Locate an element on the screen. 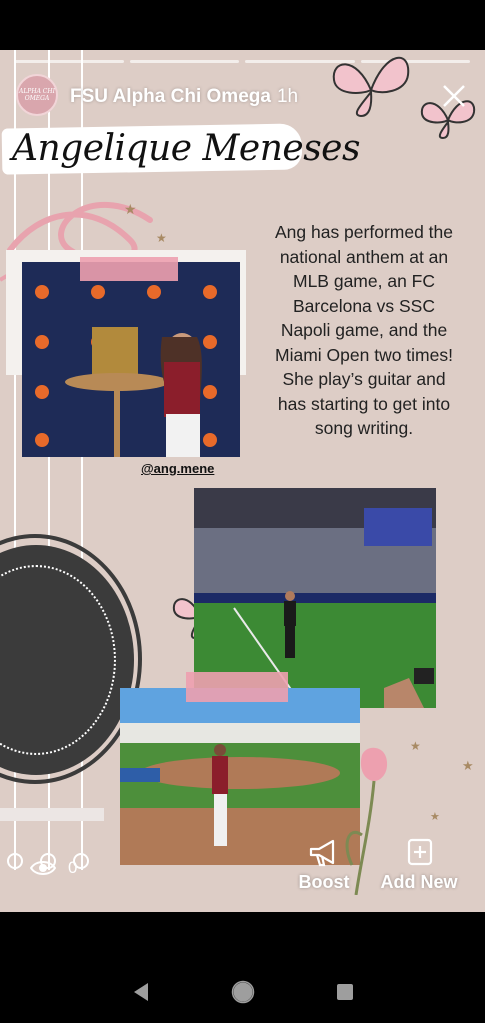 The image size is (485, 1023). recents-square-icon is located at coordinates (345, 992).